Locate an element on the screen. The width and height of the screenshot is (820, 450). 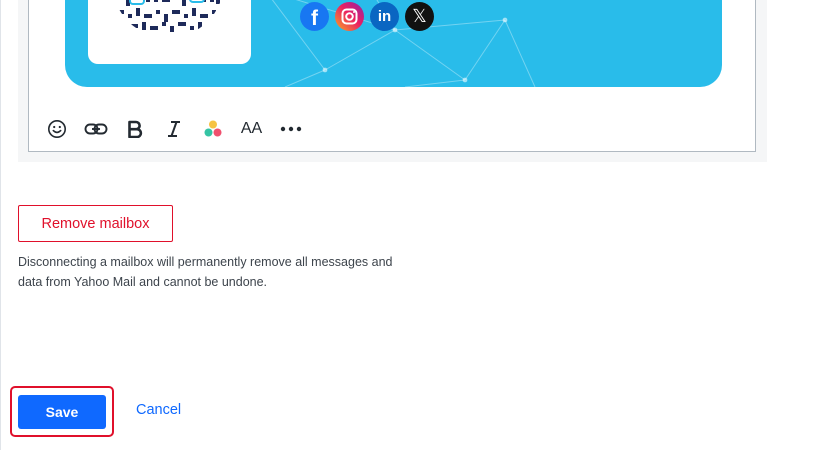
qr-code-icon is located at coordinates (168, 19).